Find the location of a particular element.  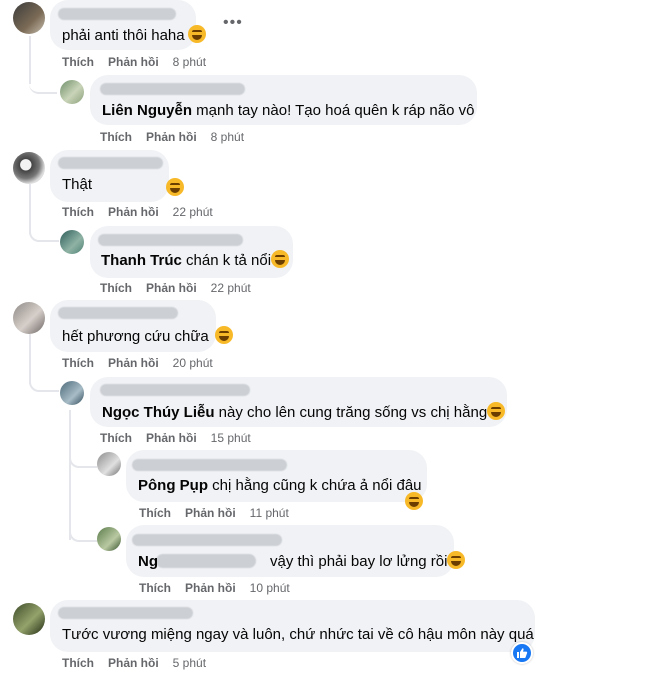

timestamp: 20 phút is located at coordinates (193, 363).